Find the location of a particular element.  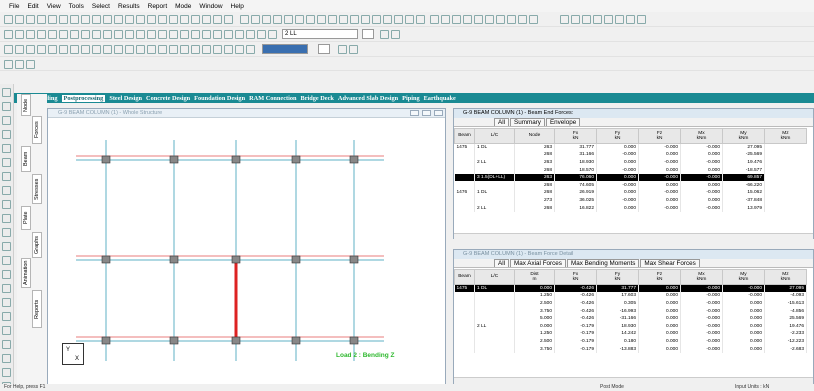

column-header: Fy kN is located at coordinates (617, 136).